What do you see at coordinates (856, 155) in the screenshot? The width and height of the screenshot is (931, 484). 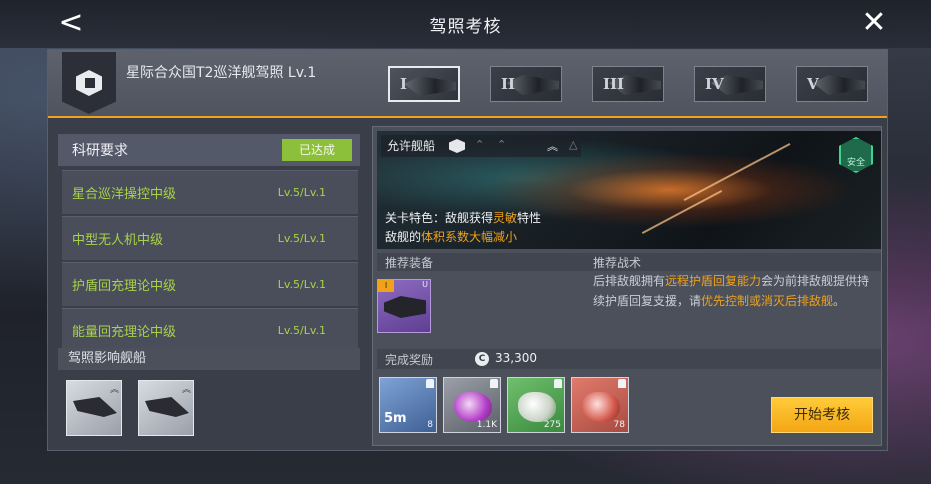 I see `safety-badge: 安全` at bounding box center [856, 155].